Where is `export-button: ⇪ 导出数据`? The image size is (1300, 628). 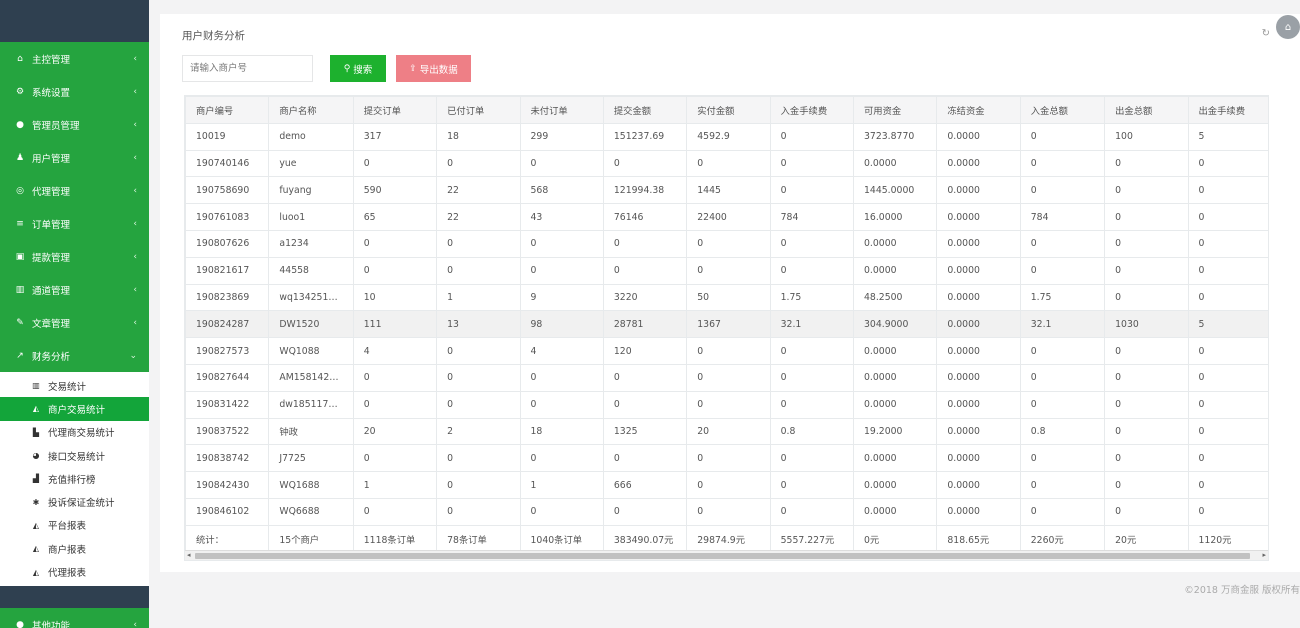 export-button: ⇪ 导出数据 is located at coordinates (433, 68).